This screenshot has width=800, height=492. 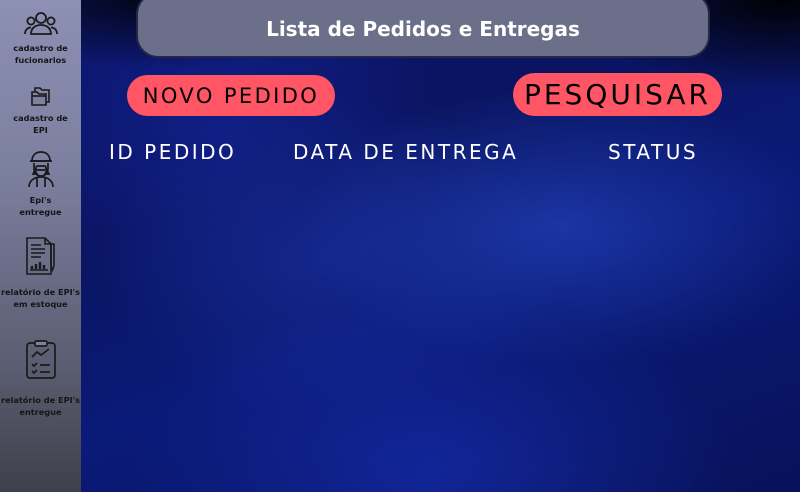 I want to click on sidebar-item-relatorio-entregue: relatório de EPI's entregue, so click(x=40, y=379).